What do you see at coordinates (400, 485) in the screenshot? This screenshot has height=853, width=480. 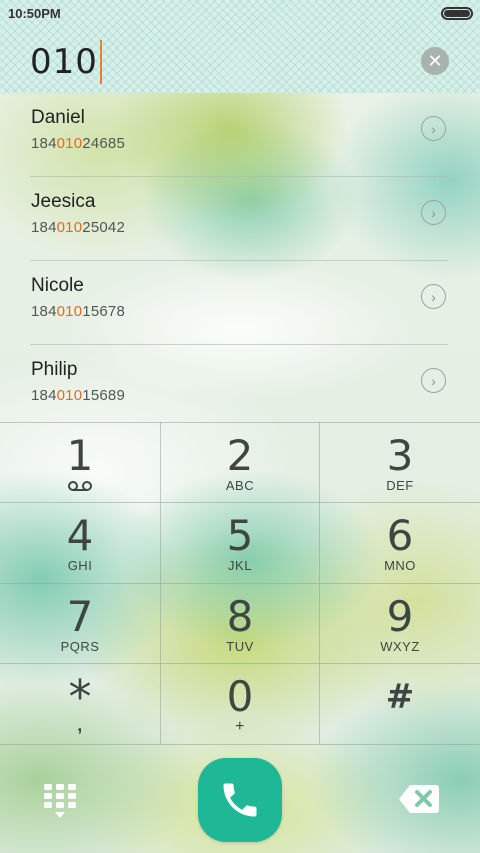 I see `key-letters: DEF` at bounding box center [400, 485].